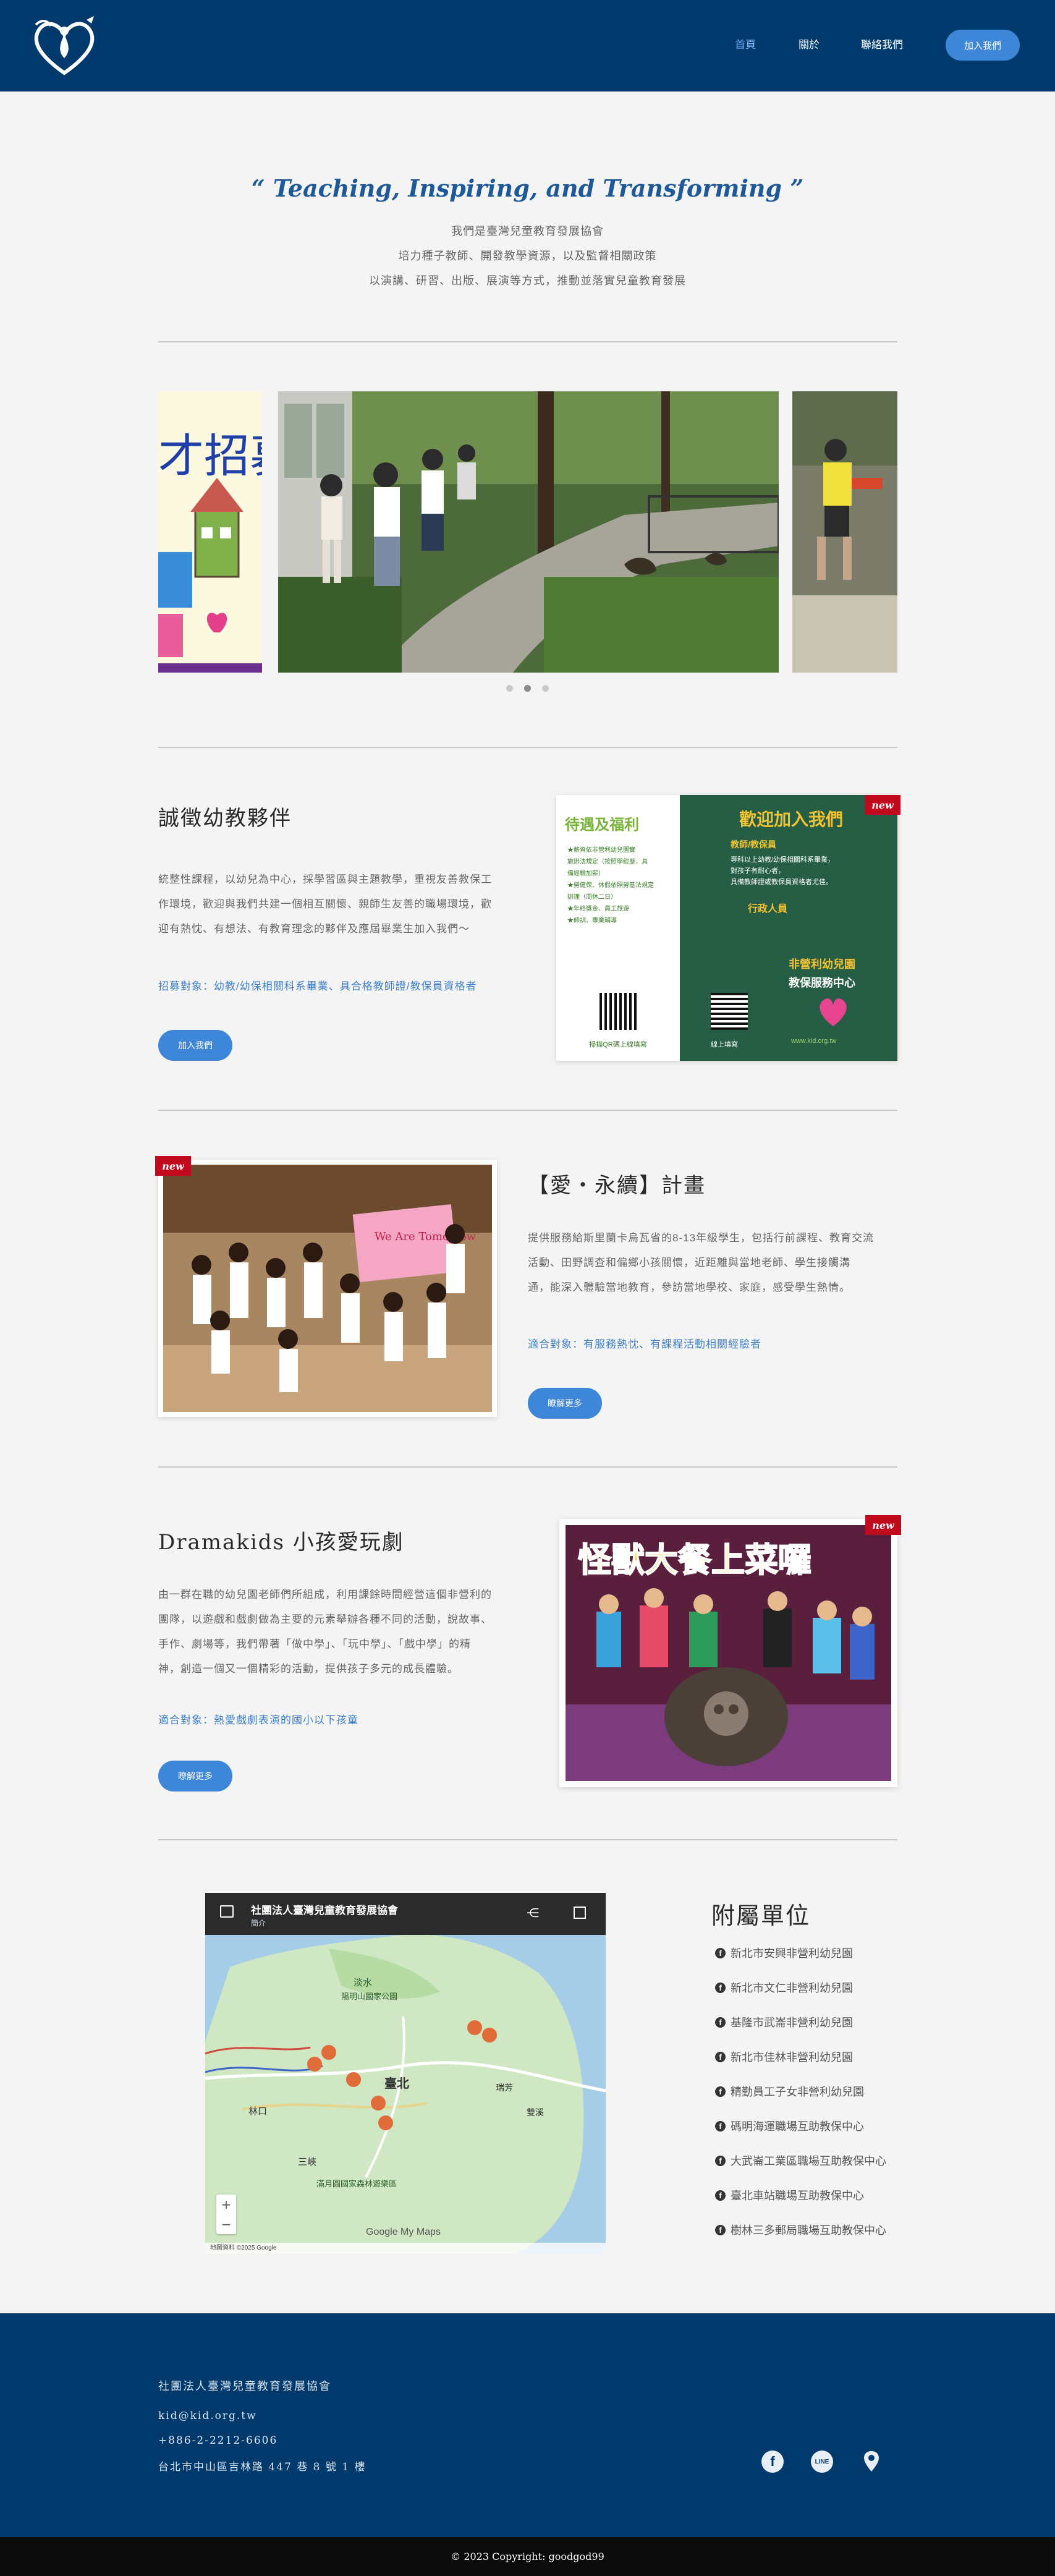 This screenshot has height=2576, width=1055. What do you see at coordinates (258, 1923) in the screenshot?
I see `map-subtitle: 簡介` at bounding box center [258, 1923].